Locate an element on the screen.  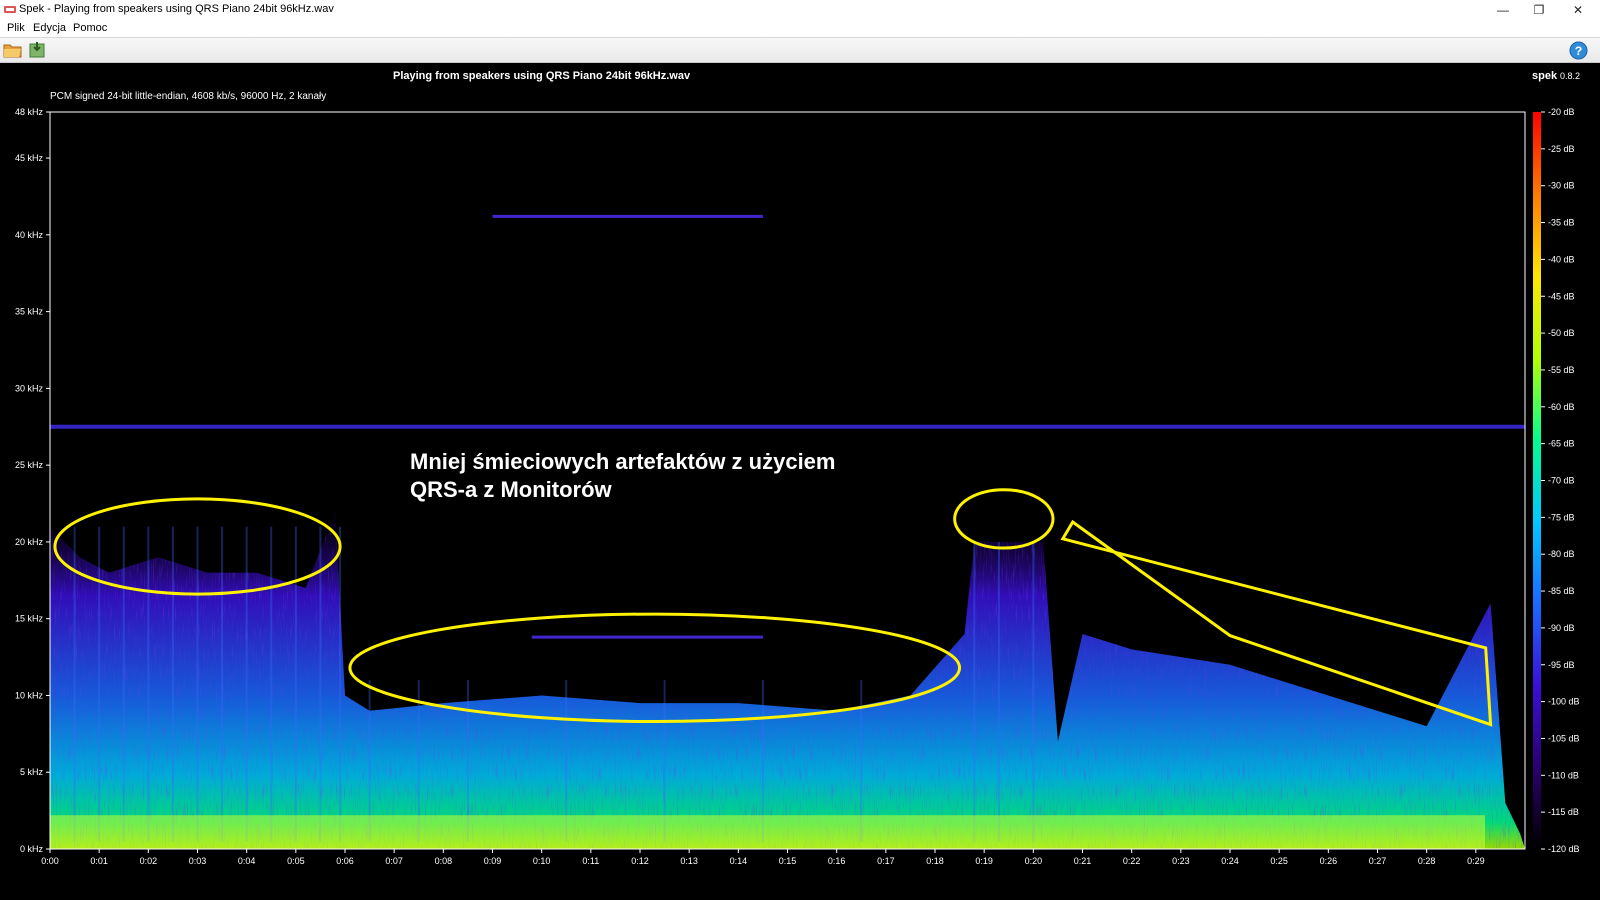
x-tick-label: 0:01 is located at coordinates (99, 861).